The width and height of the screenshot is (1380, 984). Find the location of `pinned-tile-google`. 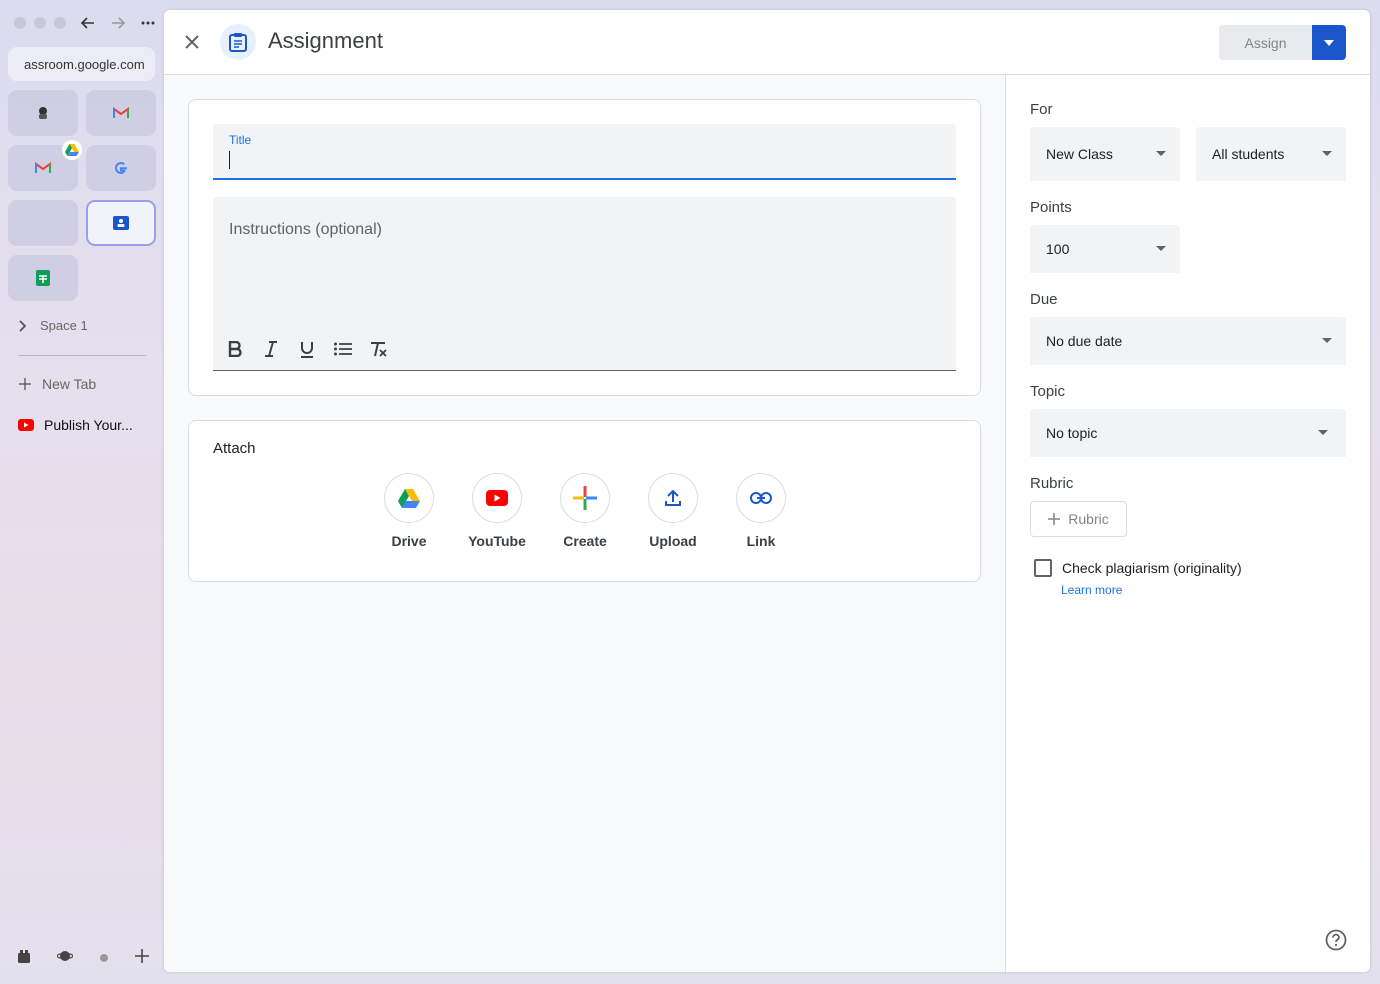

pinned-tile-google is located at coordinates (121, 168).